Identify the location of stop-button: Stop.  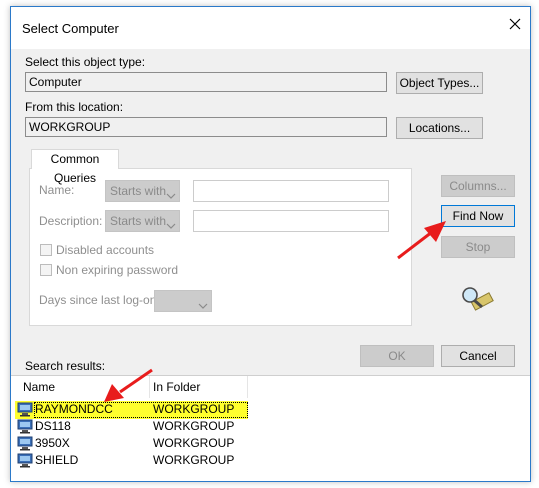
(478, 247).